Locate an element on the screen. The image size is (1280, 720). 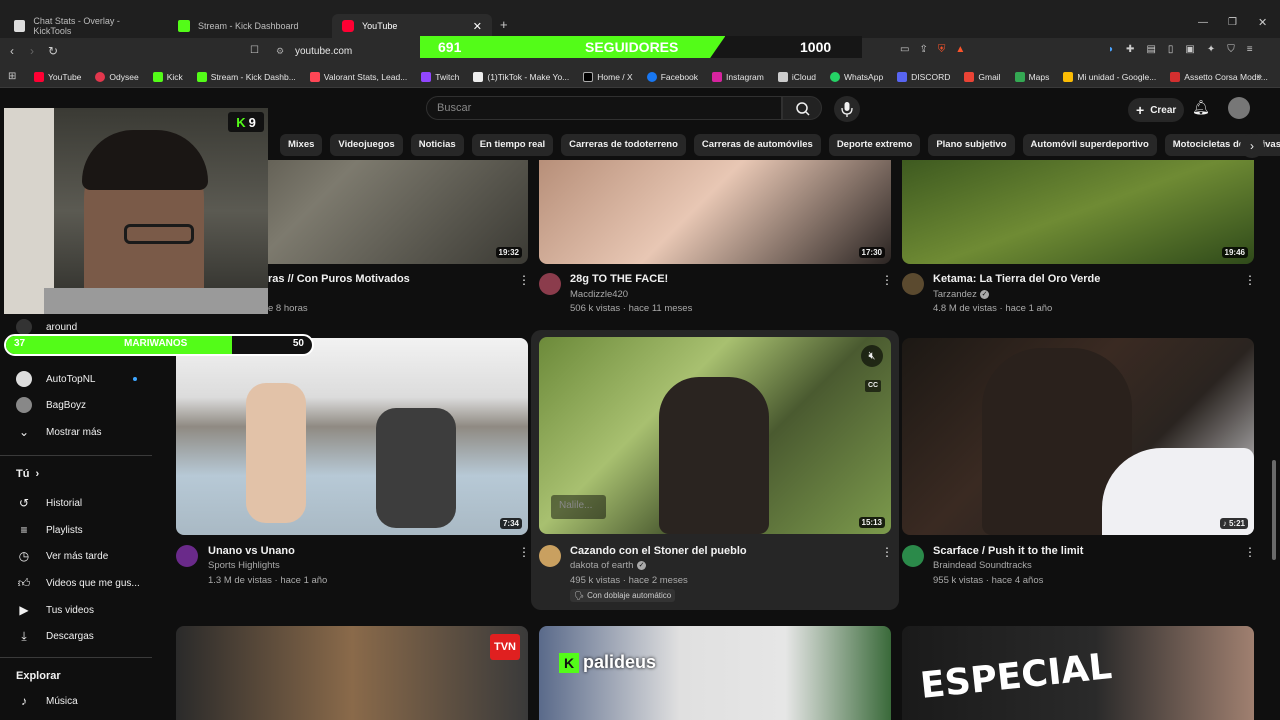
channel-name: Tarzandez is located at coordinates (955, 294).